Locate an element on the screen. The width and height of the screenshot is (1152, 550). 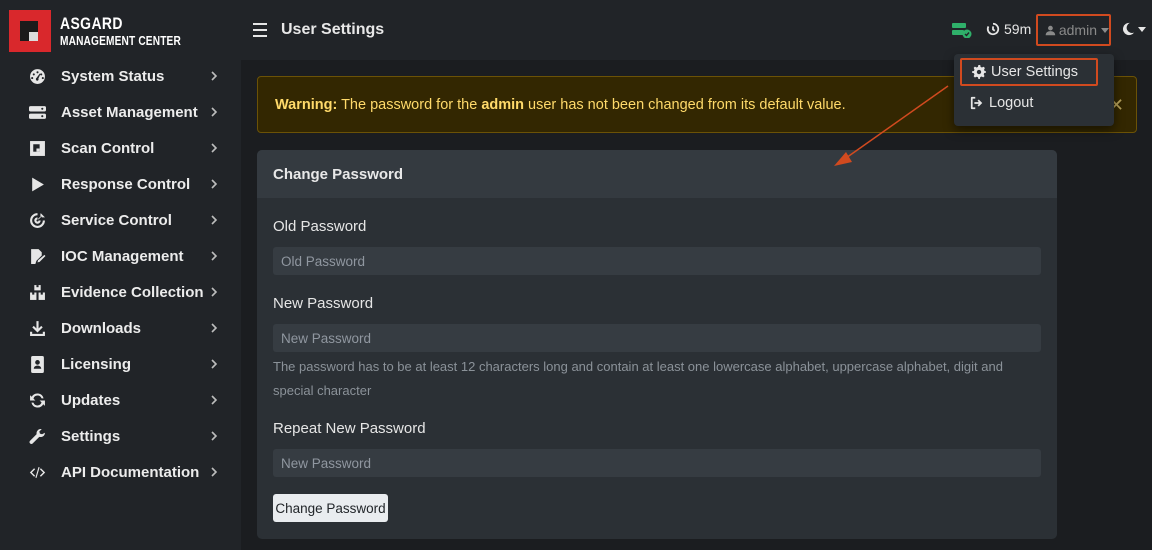
sidebar-item-label: Response Control is located at coordinates (126, 184).